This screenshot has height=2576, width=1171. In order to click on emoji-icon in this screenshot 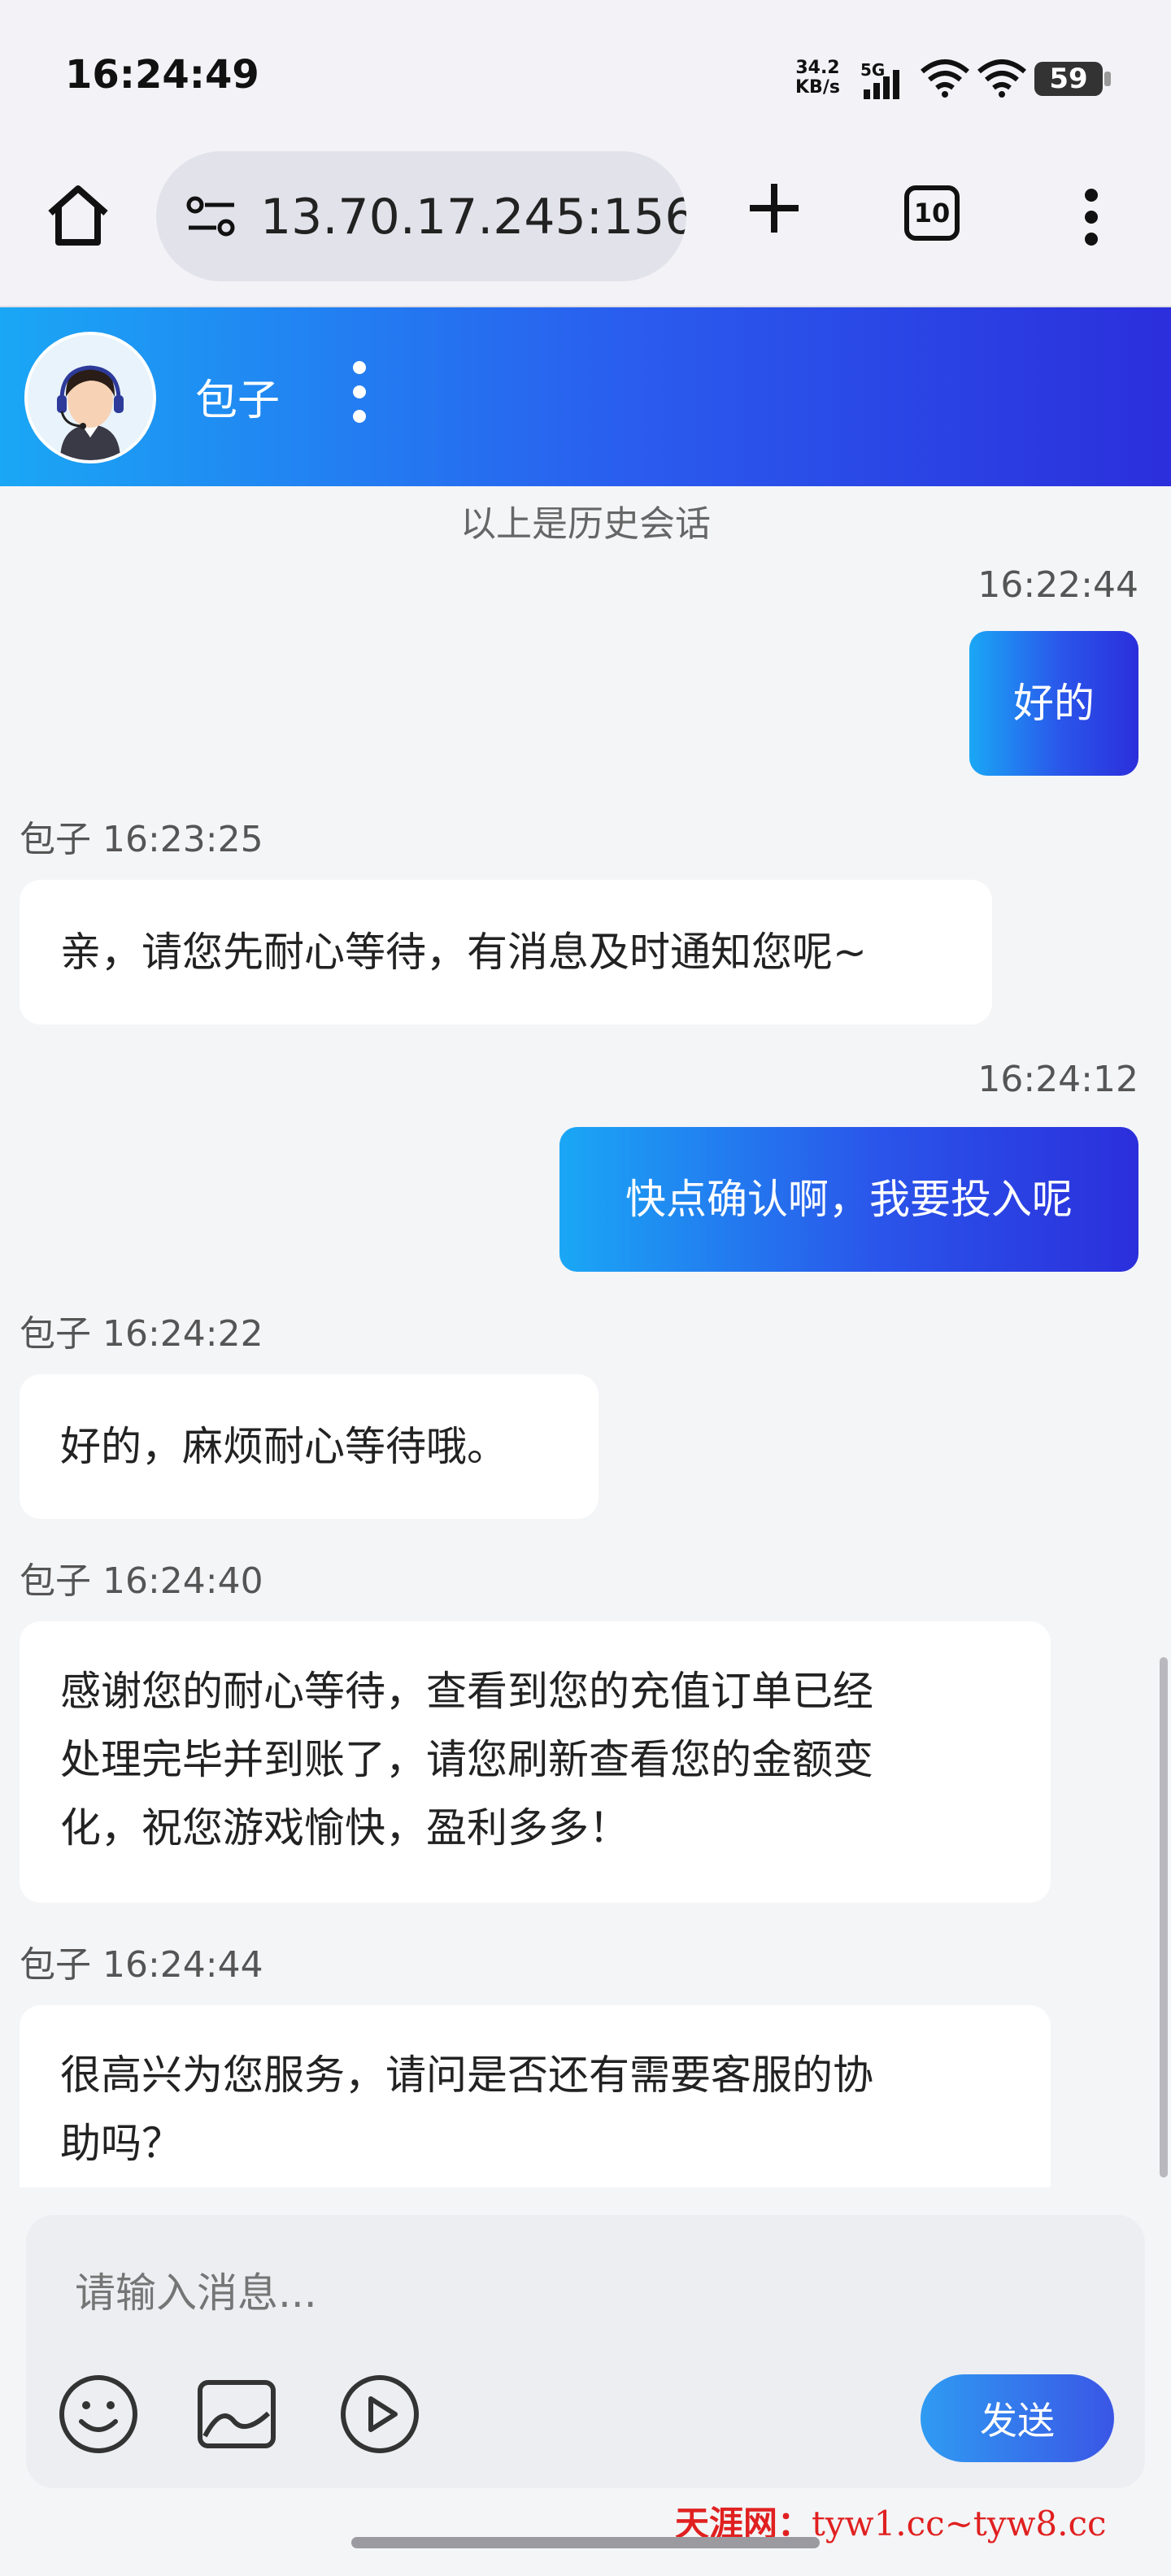, I will do `click(99, 2414)`.